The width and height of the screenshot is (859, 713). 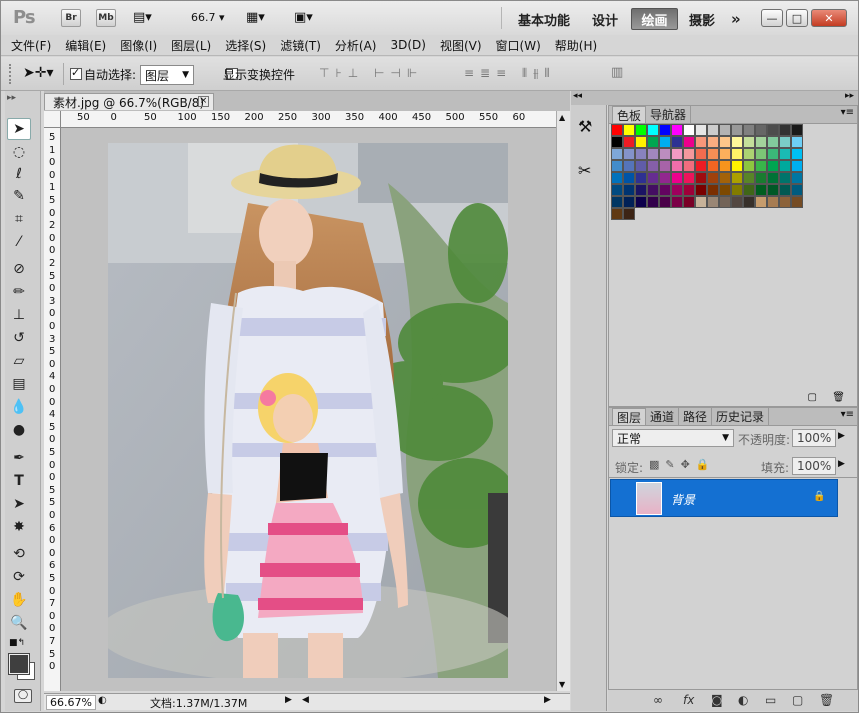 I want to click on delete-swatch-icon: 🗑, so click(x=838, y=397).